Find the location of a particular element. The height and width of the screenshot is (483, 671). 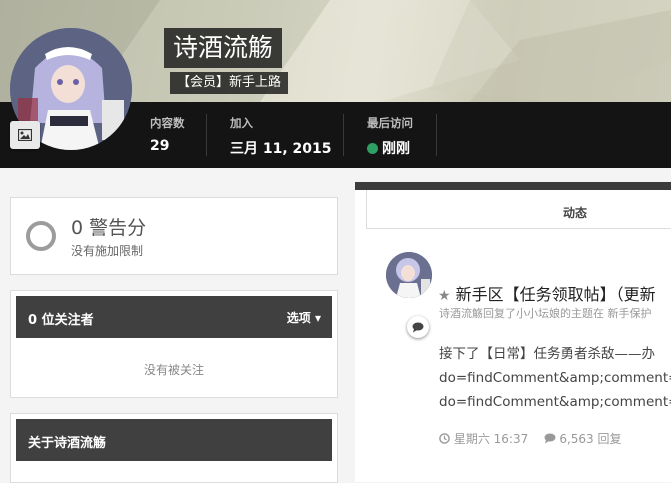

stat-value: 刚刚 is located at coordinates (390, 148).